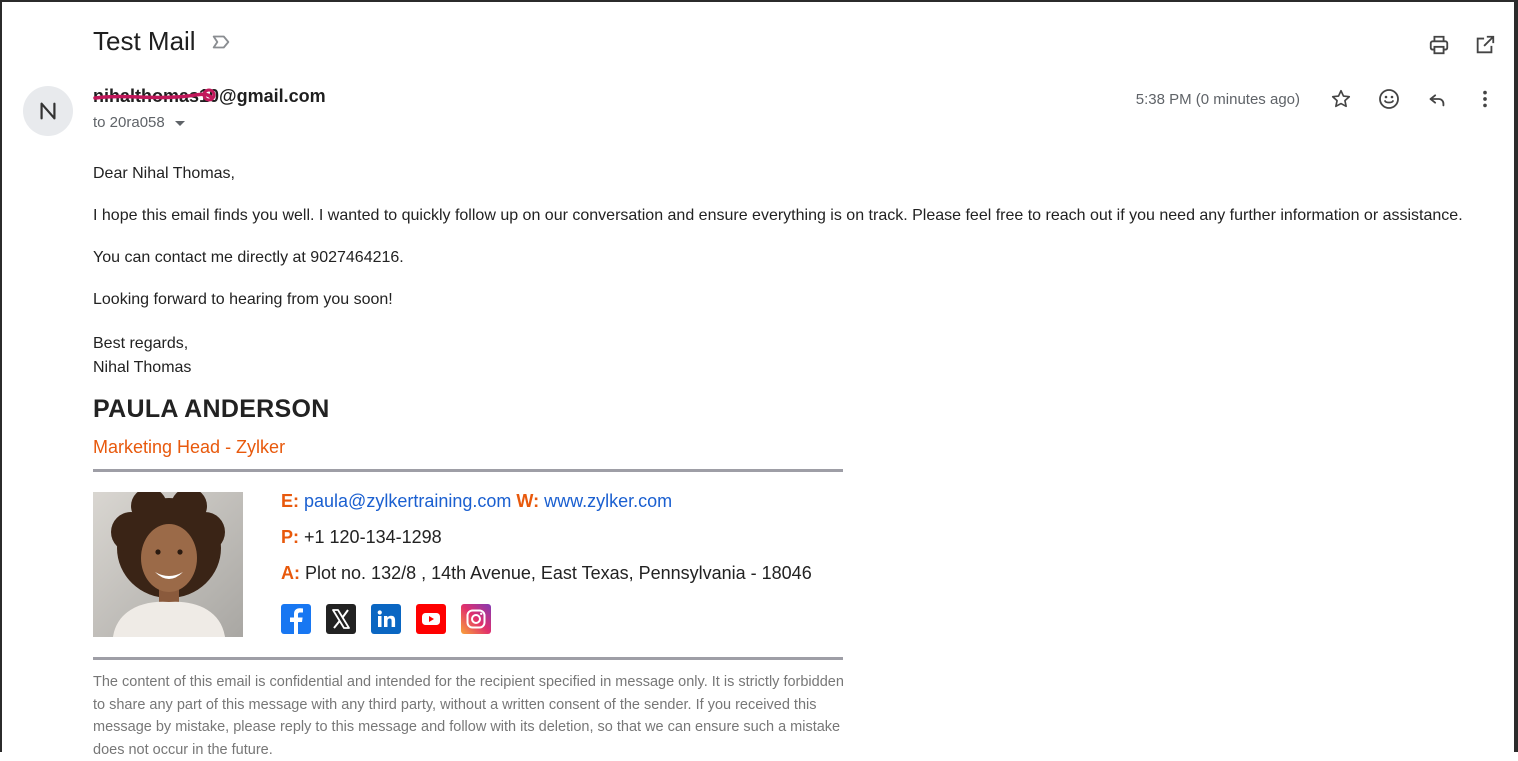 This screenshot has height=761, width=1518. Describe the element at coordinates (759, 1) in the screenshot. I see `window-border-top` at that location.